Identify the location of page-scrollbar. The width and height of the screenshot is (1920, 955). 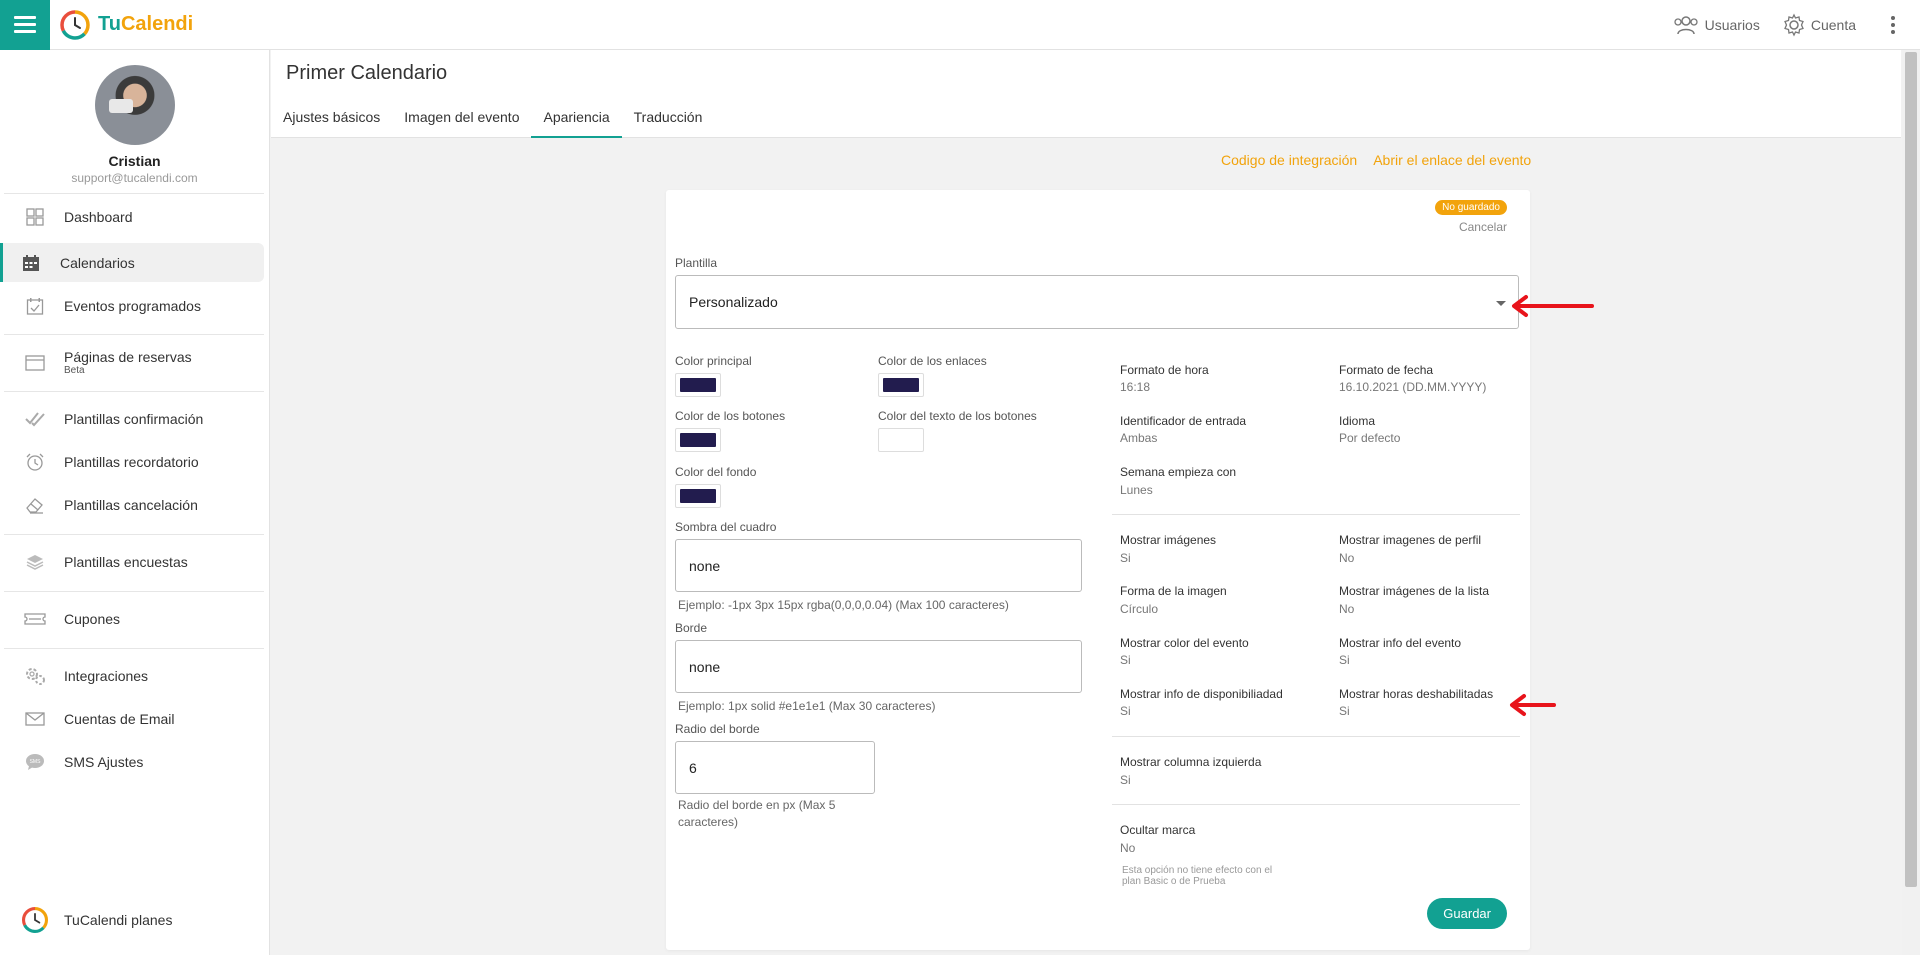
(1911, 502).